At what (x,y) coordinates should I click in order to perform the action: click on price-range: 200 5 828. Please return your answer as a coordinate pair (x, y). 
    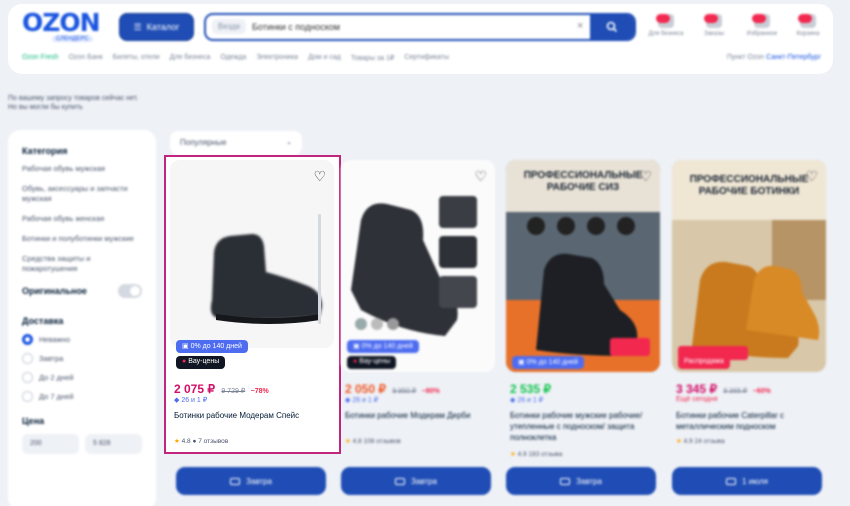
    Looking at the image, I should click on (82, 444).